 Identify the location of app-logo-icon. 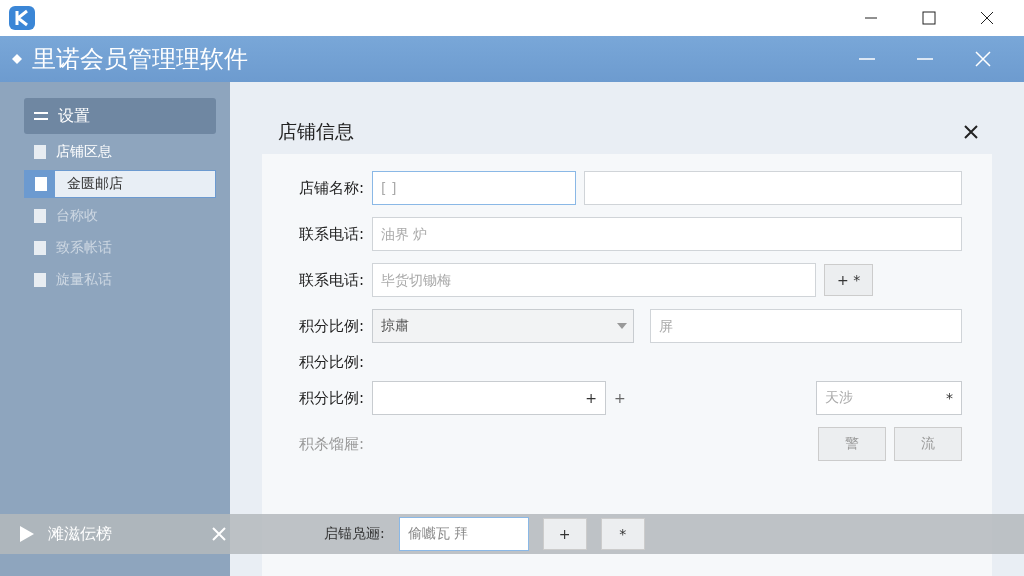
(22, 18).